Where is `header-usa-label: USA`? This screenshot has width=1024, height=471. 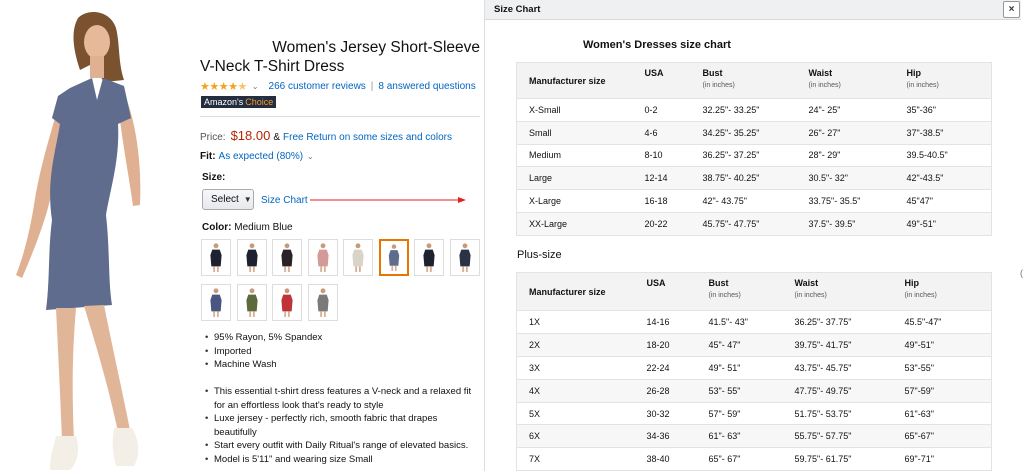
header-usa-label: USA is located at coordinates (654, 73).